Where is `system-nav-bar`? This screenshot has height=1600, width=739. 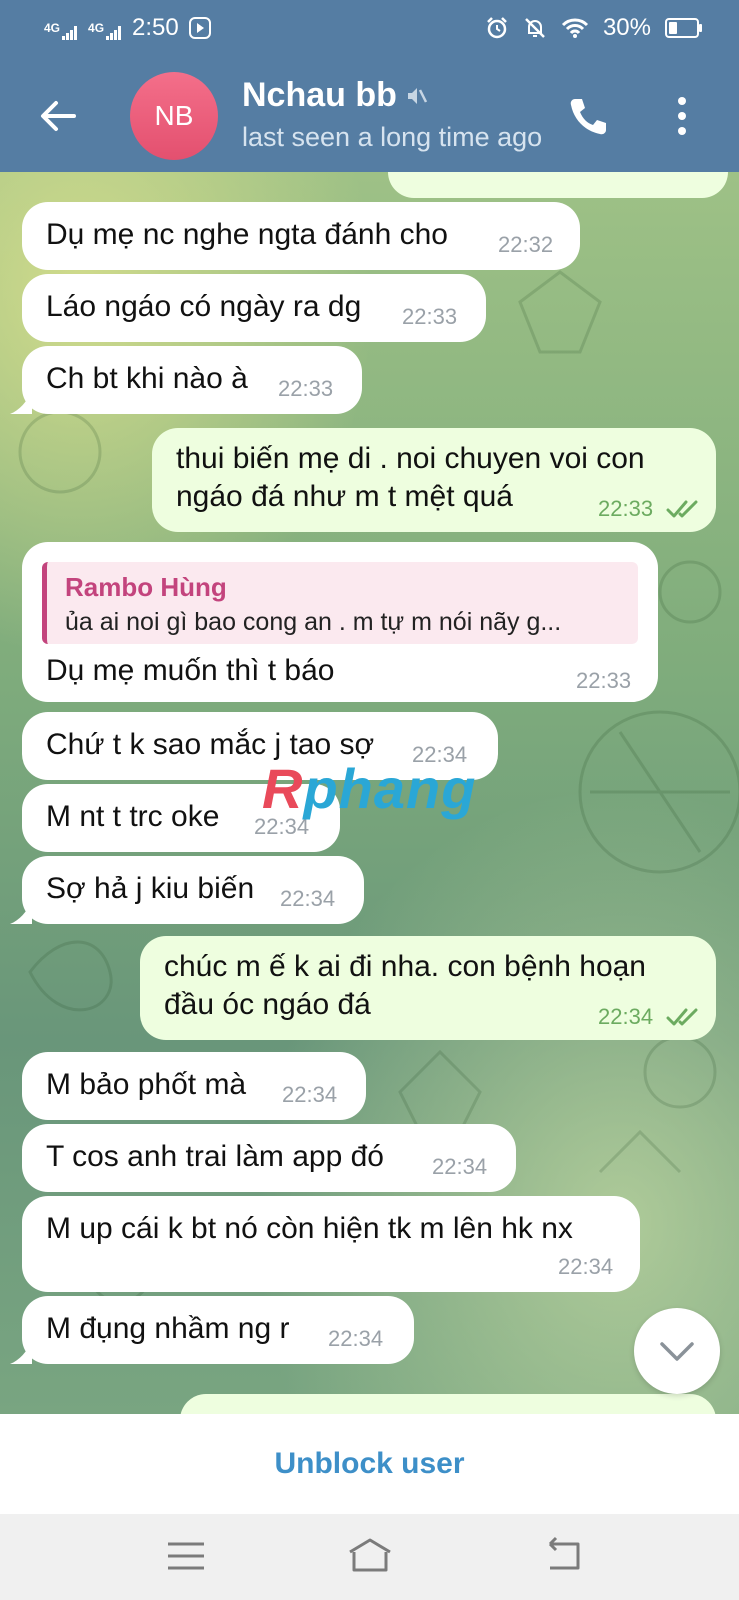 system-nav-bar is located at coordinates (369, 1557).